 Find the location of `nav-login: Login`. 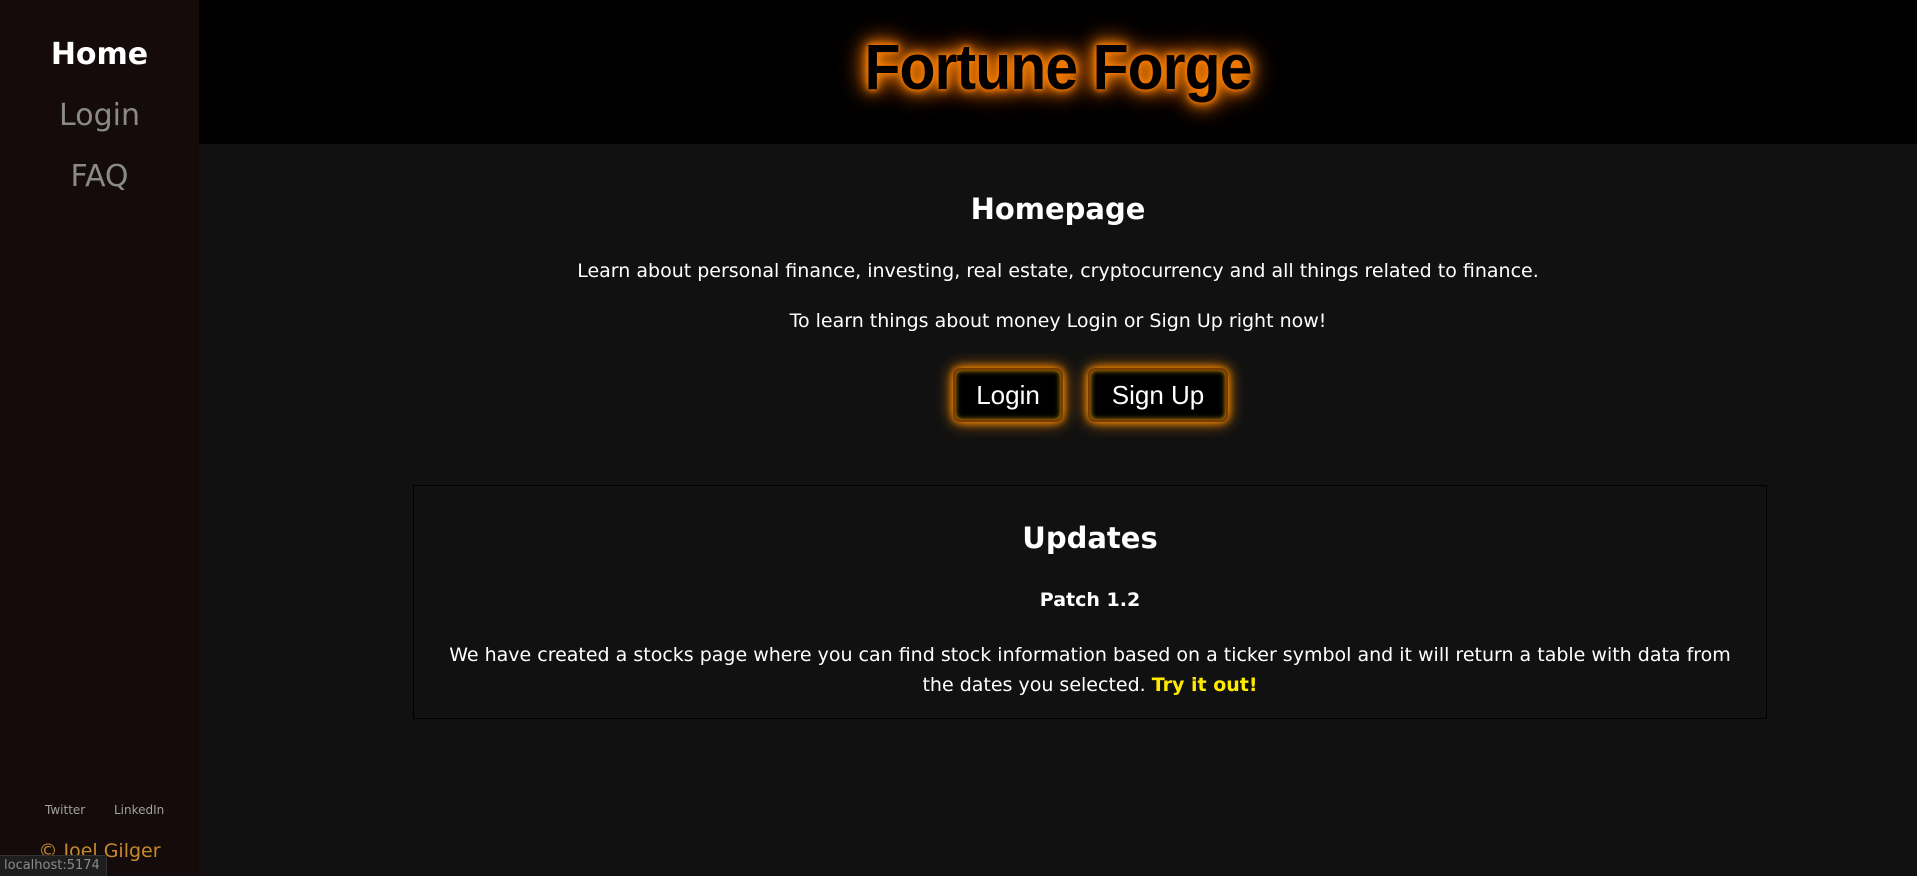

nav-login: Login is located at coordinates (99, 115).